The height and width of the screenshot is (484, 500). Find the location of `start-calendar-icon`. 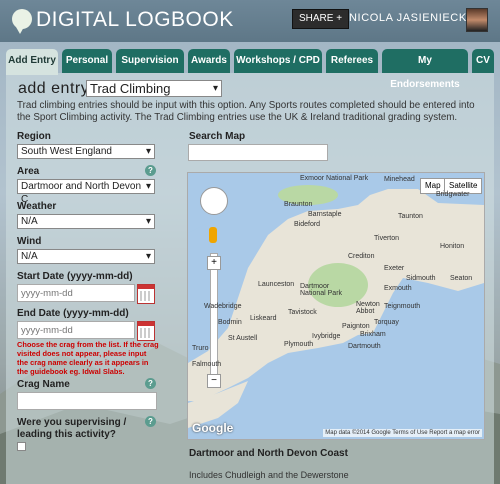

start-calendar-icon is located at coordinates (146, 294).